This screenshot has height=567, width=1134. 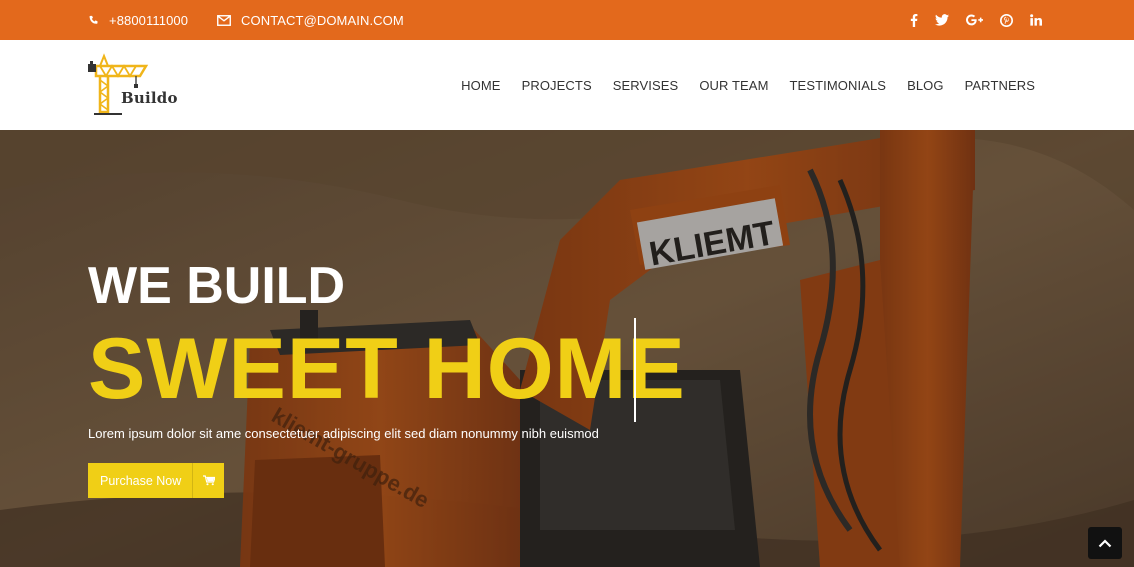 I want to click on email-address: CONTACT@DOMAIN.COM, so click(x=322, y=20).